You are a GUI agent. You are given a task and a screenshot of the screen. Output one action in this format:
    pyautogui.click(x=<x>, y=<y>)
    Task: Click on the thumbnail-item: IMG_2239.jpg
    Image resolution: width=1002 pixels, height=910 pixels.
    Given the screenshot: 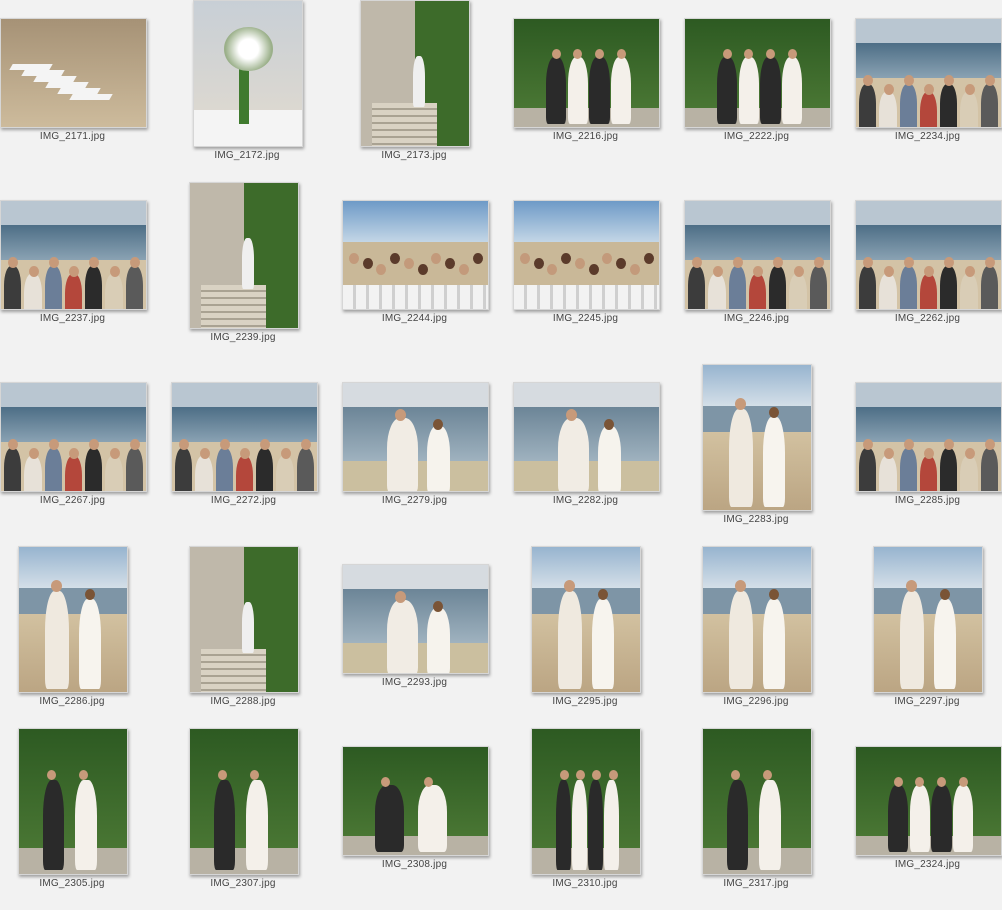 What is the action you would take?
    pyautogui.click(x=254, y=273)
    